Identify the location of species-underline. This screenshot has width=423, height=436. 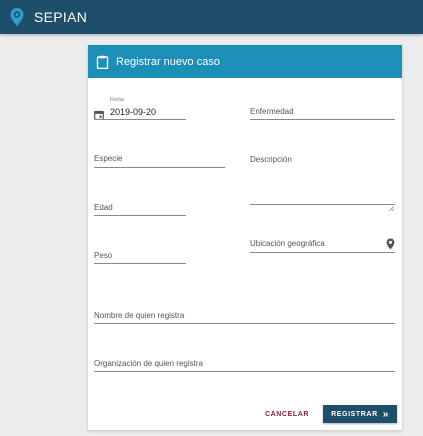
(159, 167).